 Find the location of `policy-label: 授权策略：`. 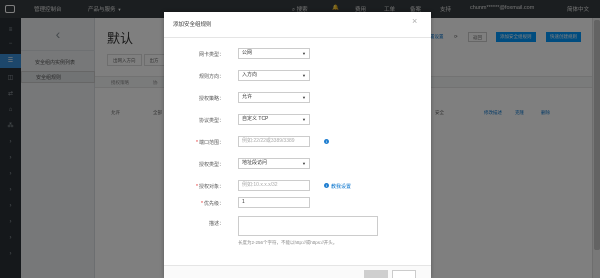

policy-label: 授权策略： is located at coordinates (194, 98).